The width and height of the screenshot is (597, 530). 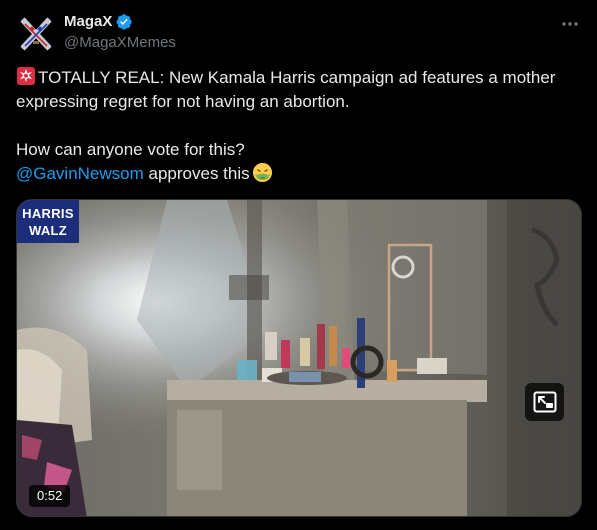 What do you see at coordinates (50, 496) in the screenshot?
I see `video-duration: 0:52` at bounding box center [50, 496].